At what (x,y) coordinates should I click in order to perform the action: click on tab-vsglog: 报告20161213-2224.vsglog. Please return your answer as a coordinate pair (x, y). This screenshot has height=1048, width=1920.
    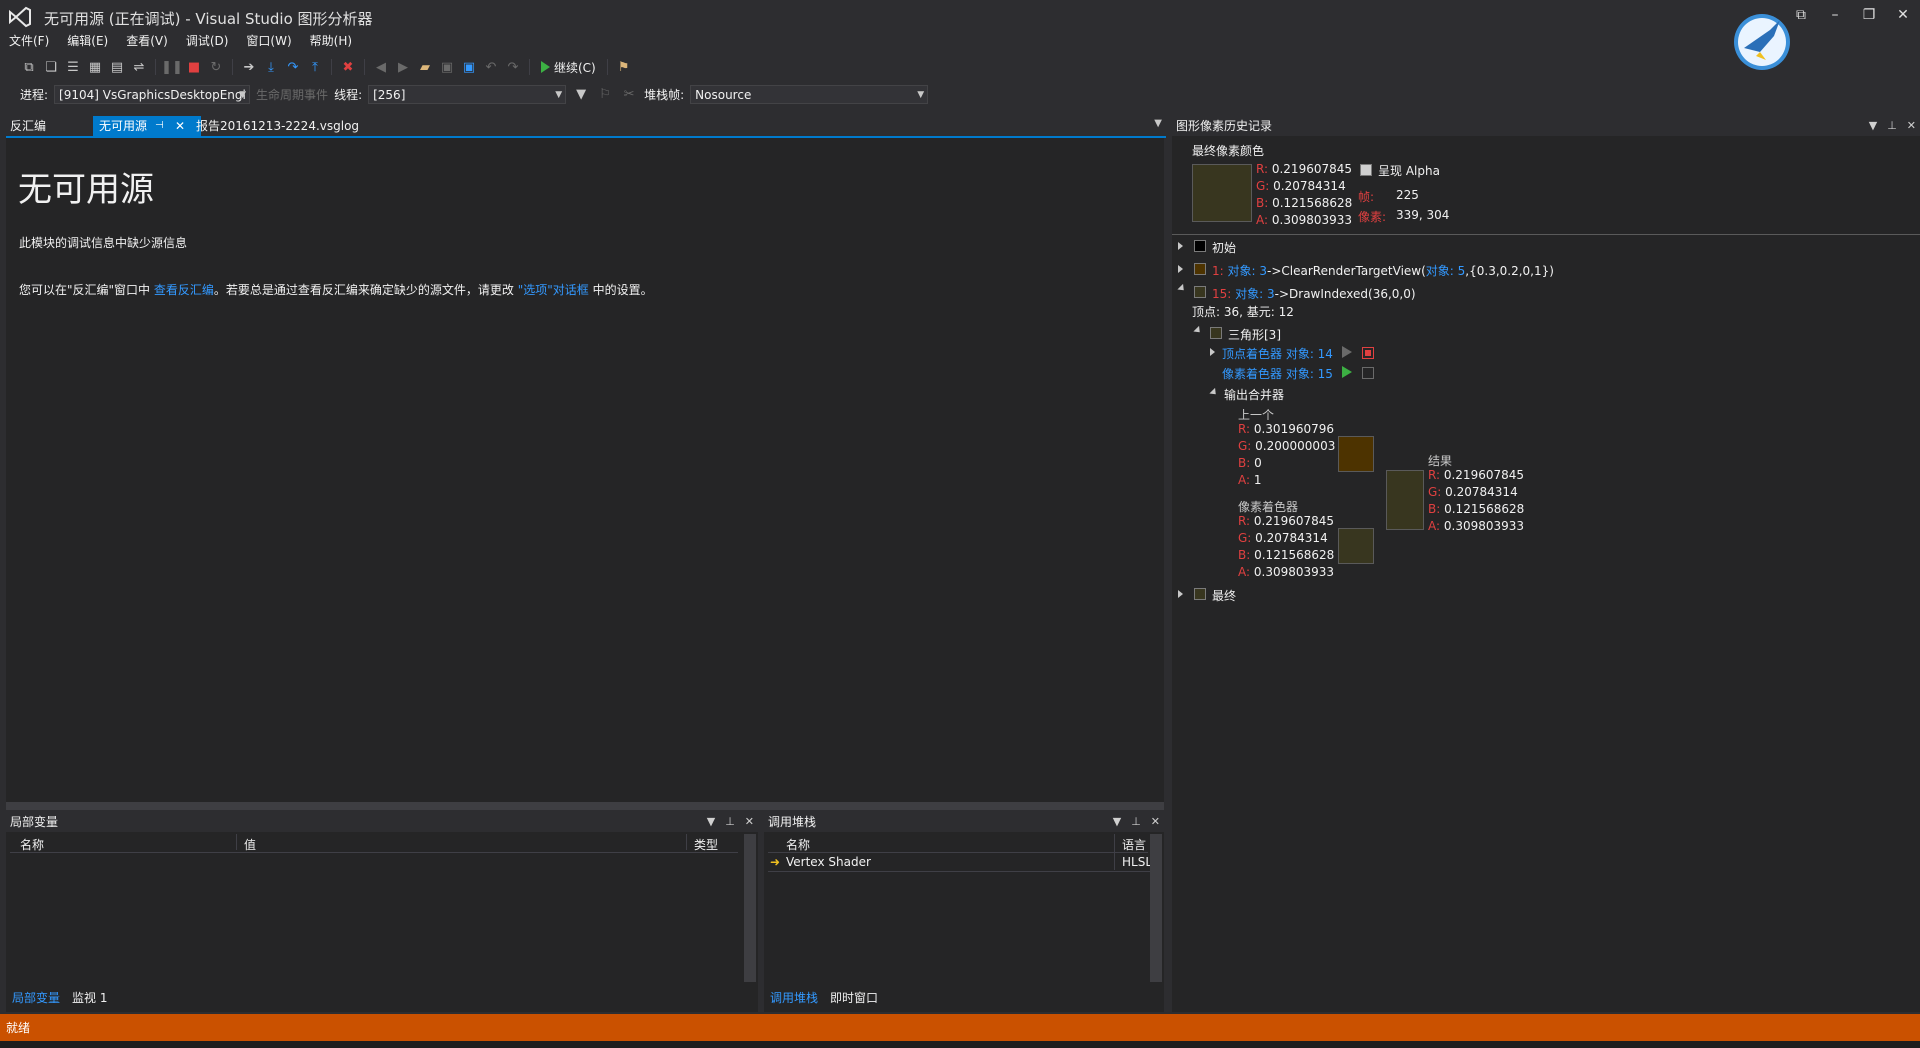
    Looking at the image, I should click on (277, 126).